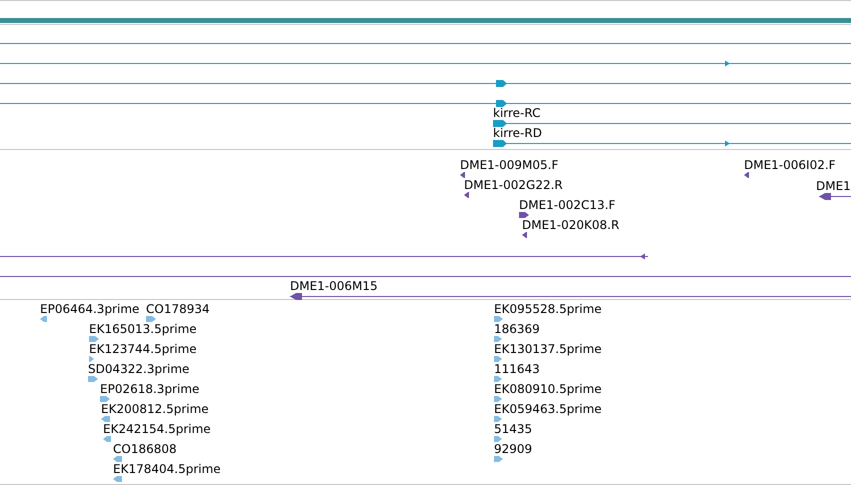 This screenshot has width=851, height=485. I want to click on feature-label: DME1-006I02.F, so click(790, 165).